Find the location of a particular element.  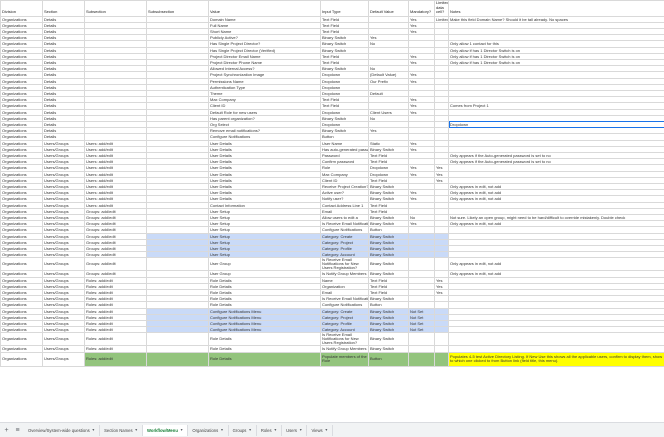

sheet-tab-label: Section Names is located at coordinates (118, 430).